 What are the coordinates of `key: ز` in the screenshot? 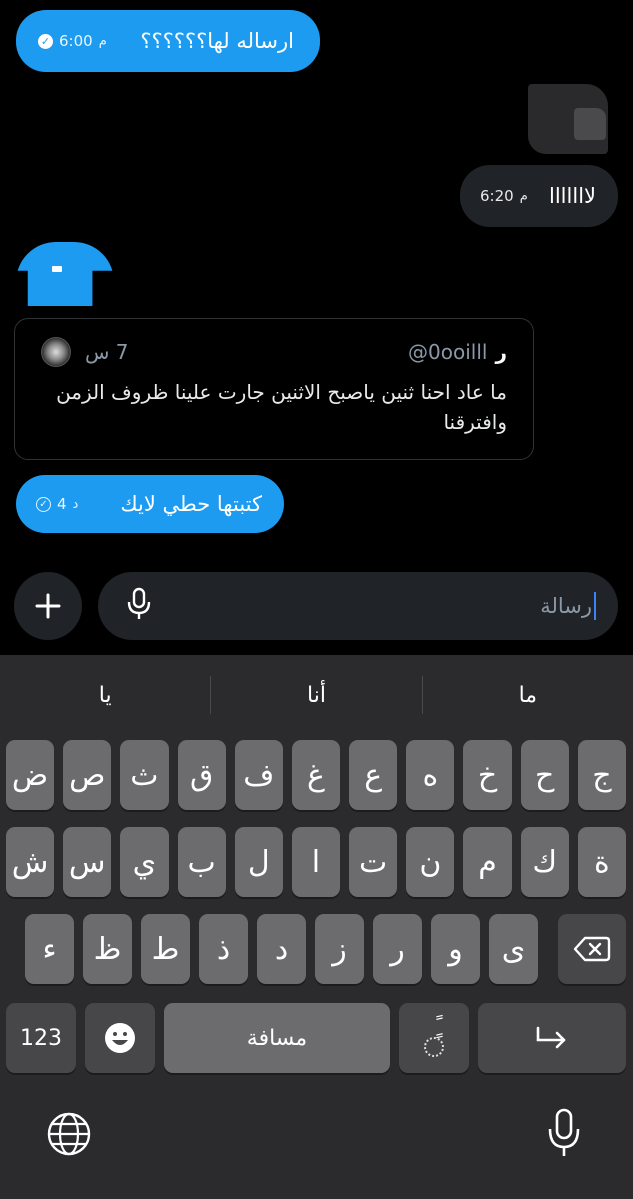 It's located at (339, 949).